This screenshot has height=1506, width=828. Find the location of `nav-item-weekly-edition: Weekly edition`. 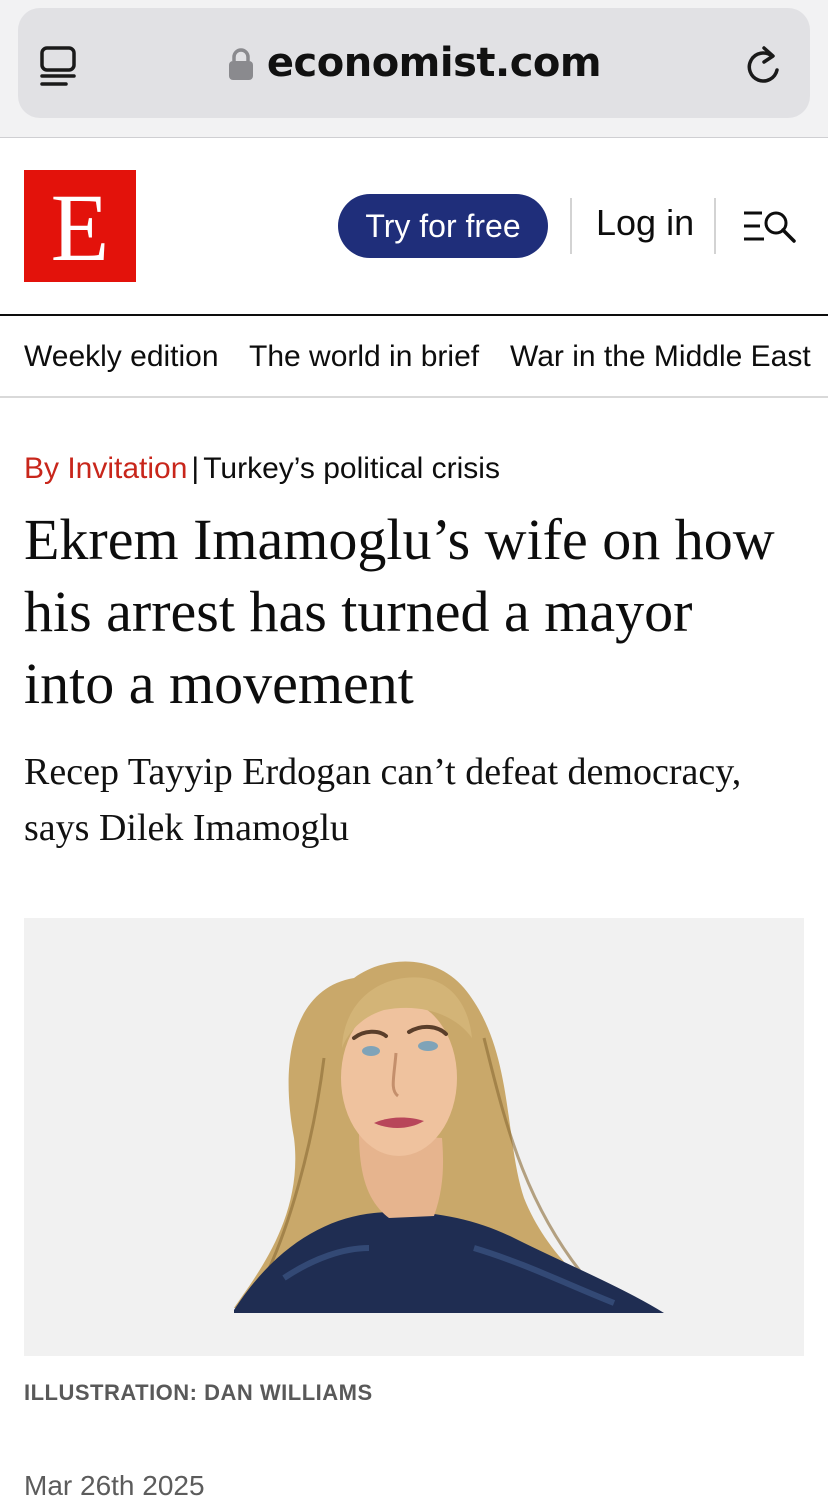

nav-item-weekly-edition: Weekly edition is located at coordinates (121, 357).